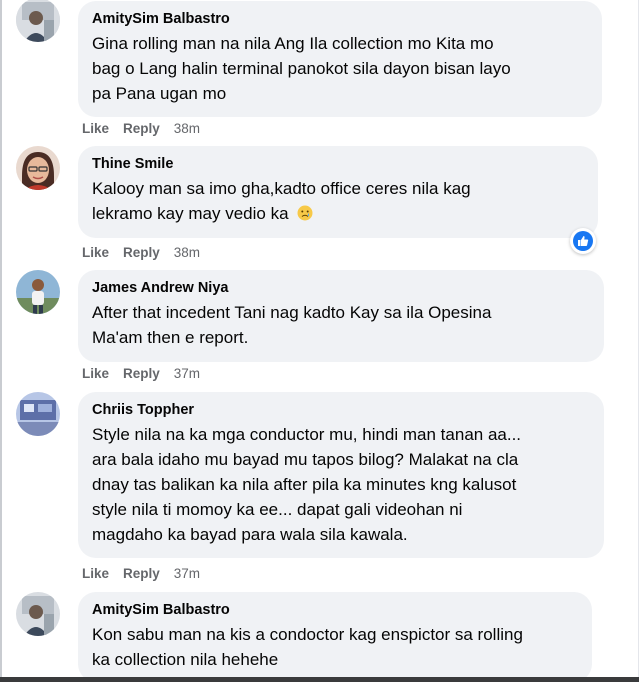 This screenshot has width=639, height=682. Describe the element at coordinates (341, 410) in the screenshot. I see `comment-author: Chriis Toppher` at that location.